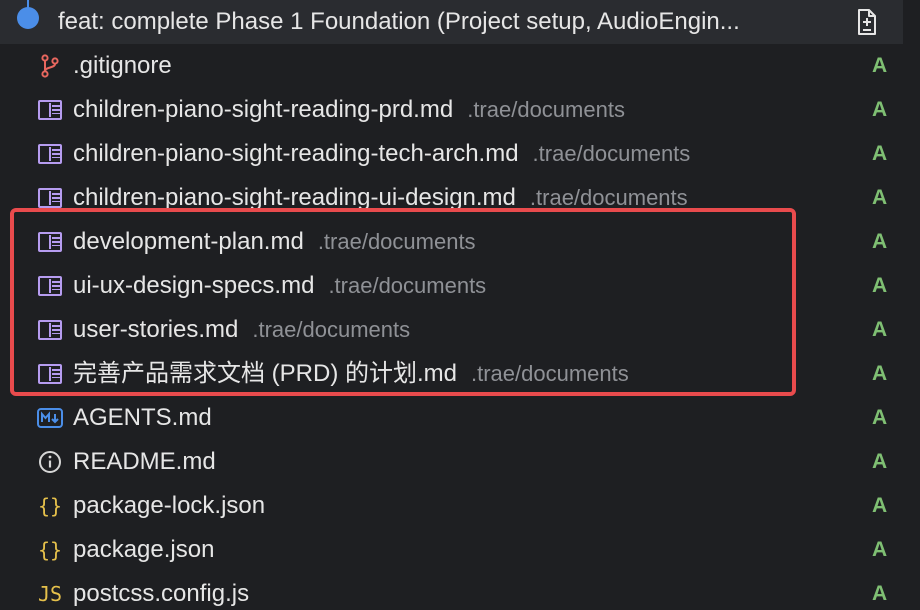  I want to click on file-row-ui-ux-specs: ui-ux-design-specs.md .trae/documents A, so click(451, 286).